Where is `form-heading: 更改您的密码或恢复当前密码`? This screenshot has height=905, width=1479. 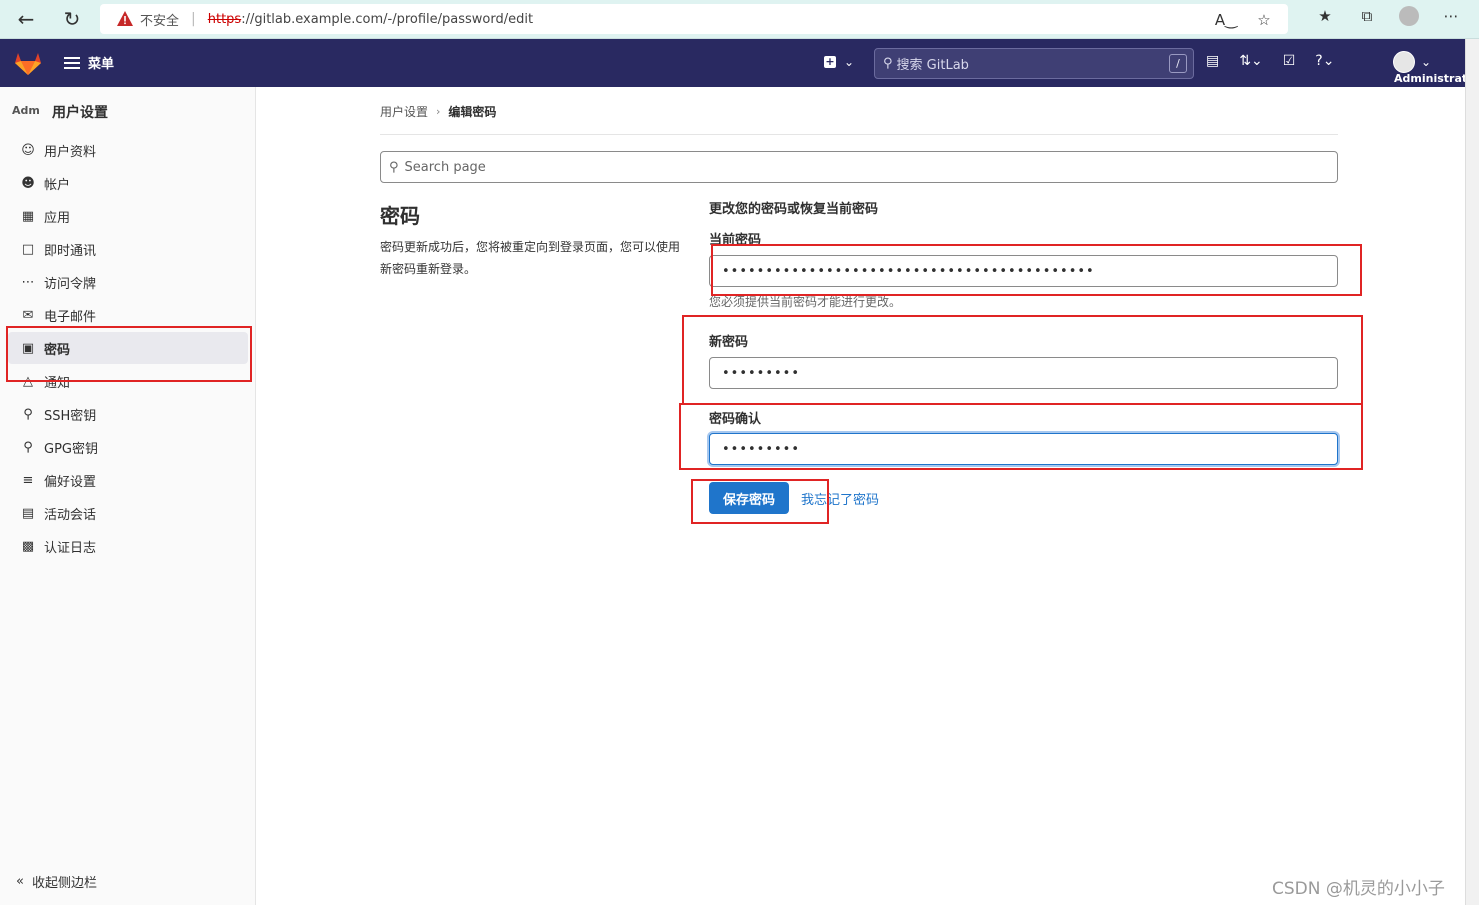 form-heading: 更改您的密码或恢复当前密码 is located at coordinates (794, 209).